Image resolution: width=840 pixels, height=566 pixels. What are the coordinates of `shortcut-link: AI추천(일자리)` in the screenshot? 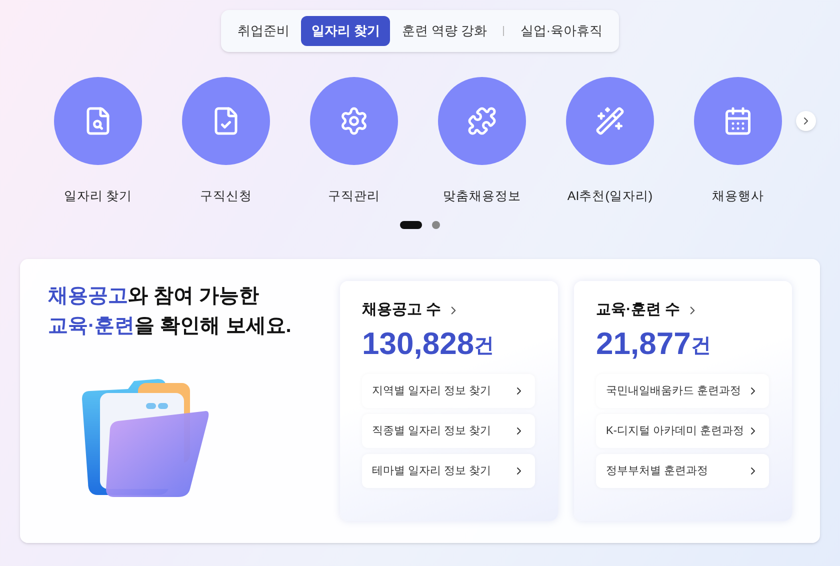 It's located at (630, 141).